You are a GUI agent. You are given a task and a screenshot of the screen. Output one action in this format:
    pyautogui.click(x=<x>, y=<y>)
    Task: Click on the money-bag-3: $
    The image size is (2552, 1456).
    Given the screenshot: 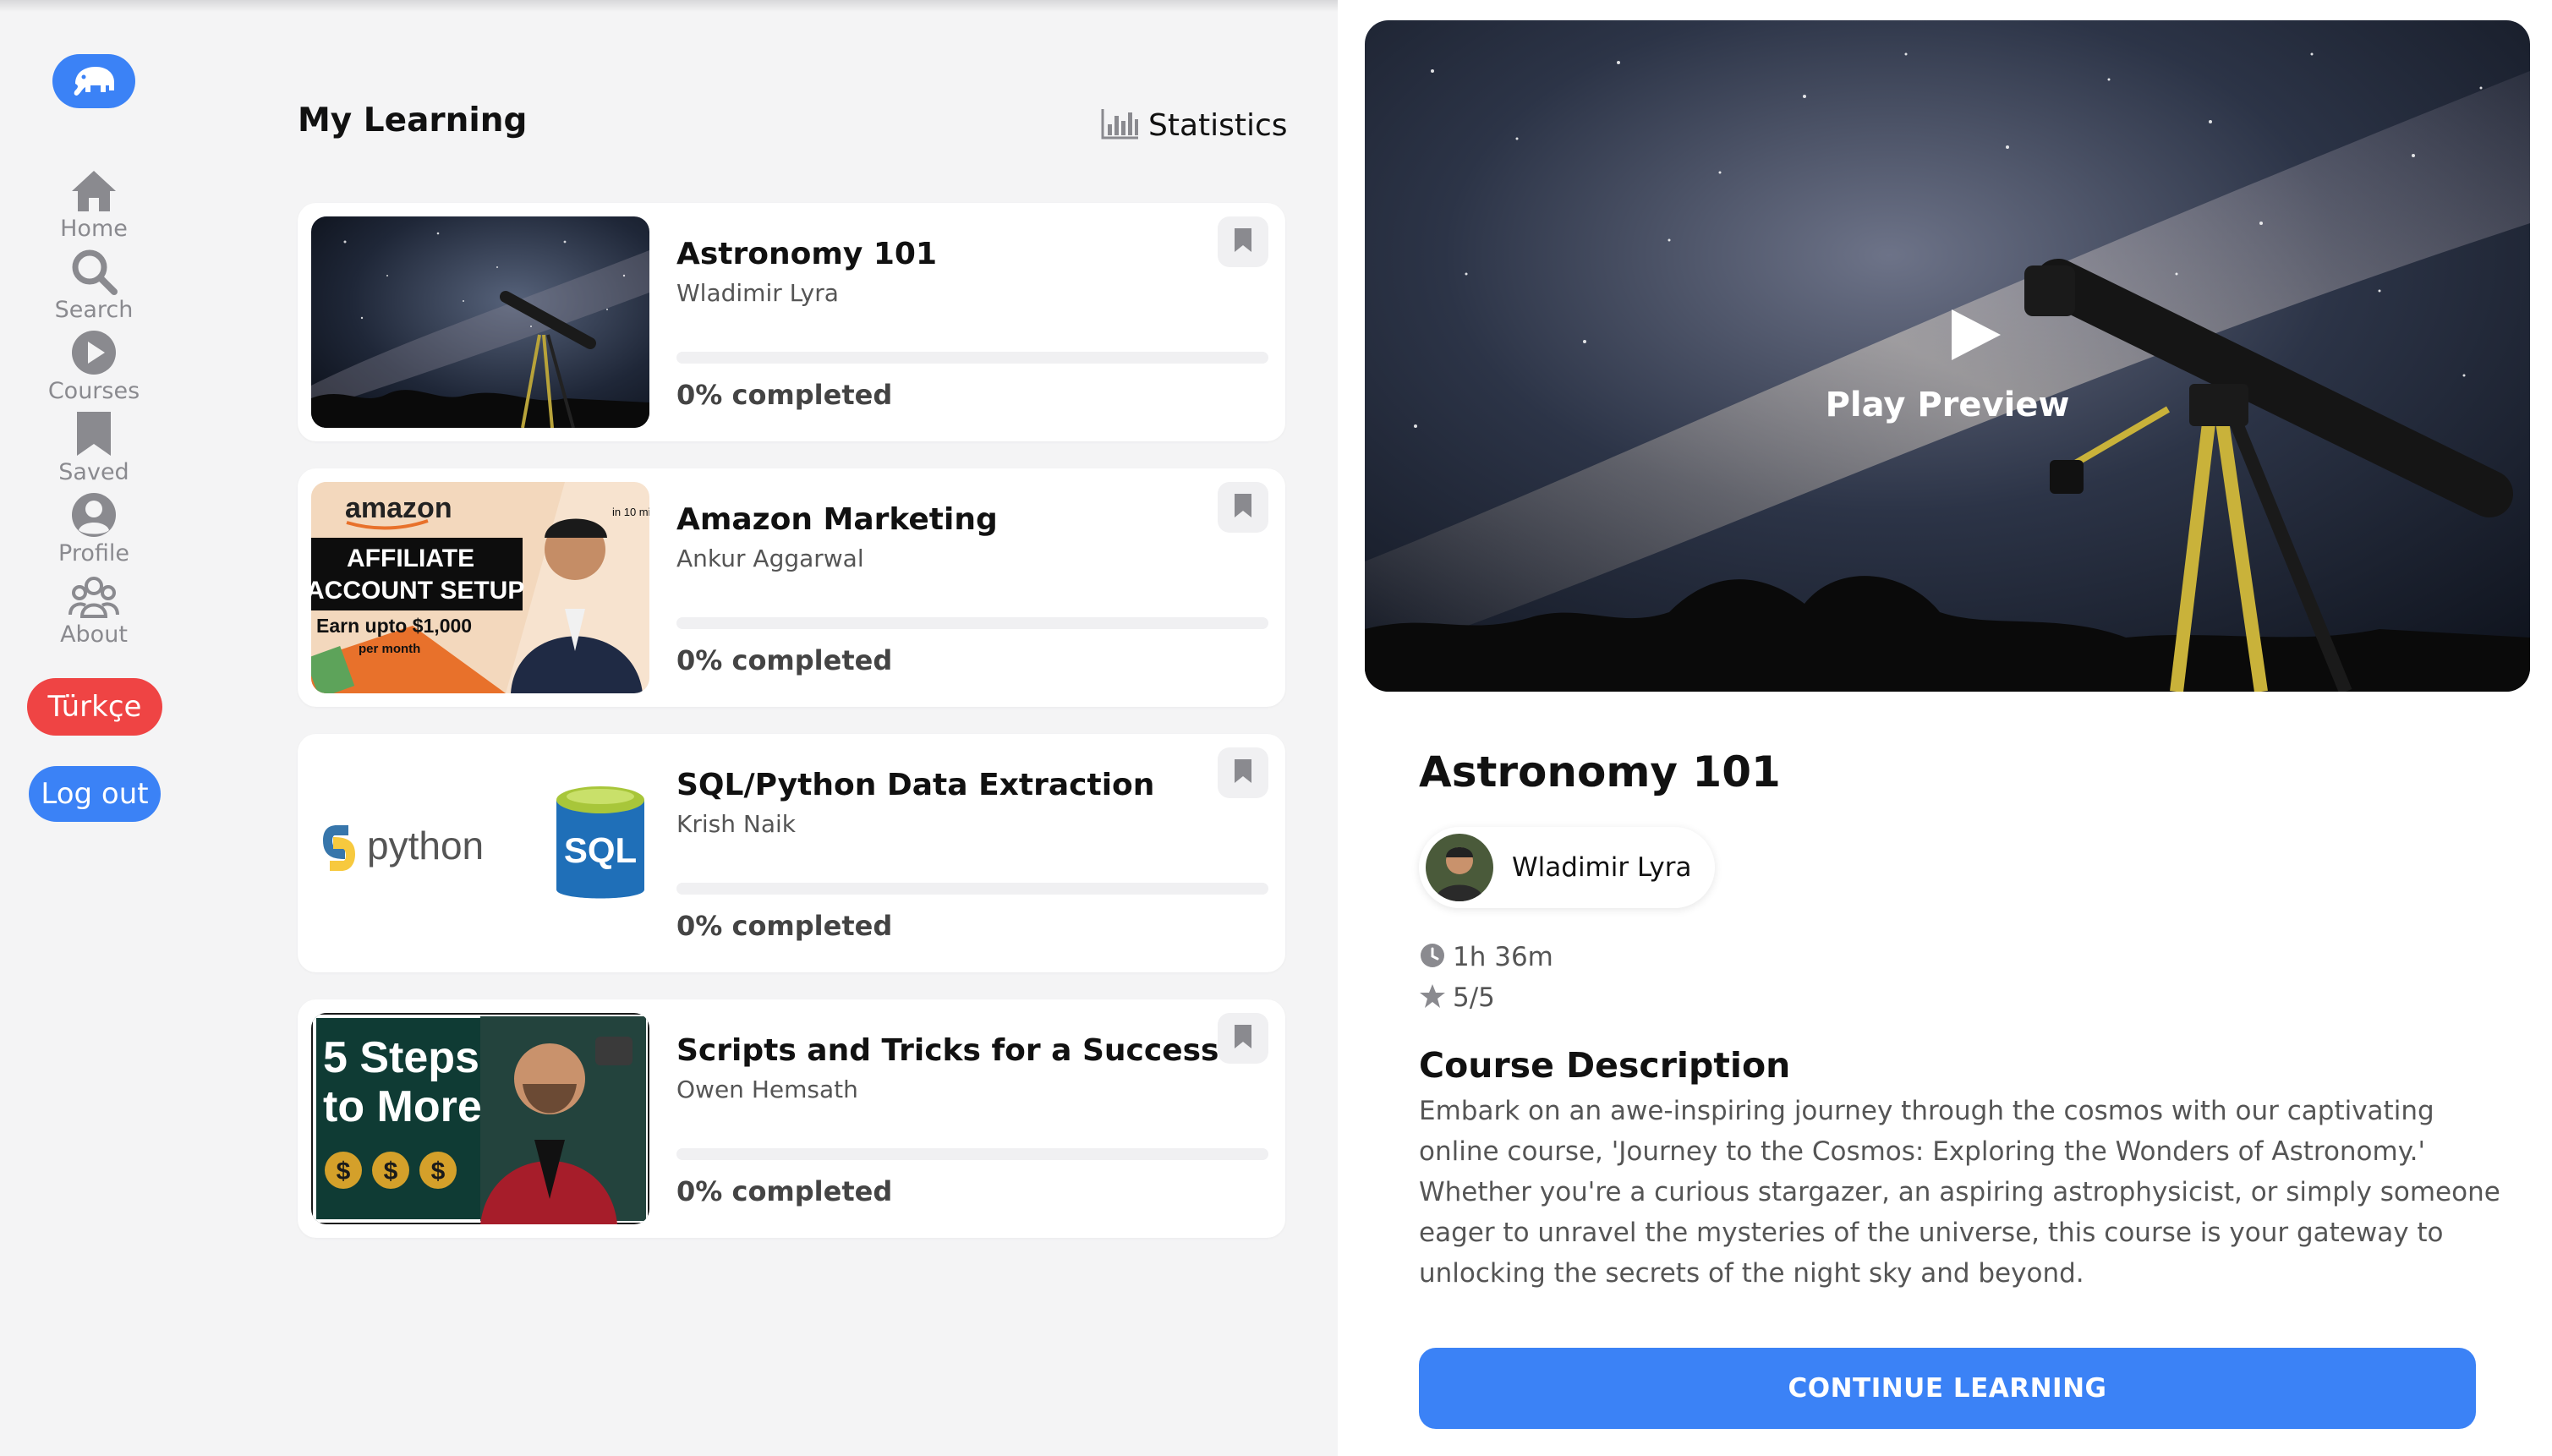 What is the action you would take?
    pyautogui.click(x=438, y=1172)
    